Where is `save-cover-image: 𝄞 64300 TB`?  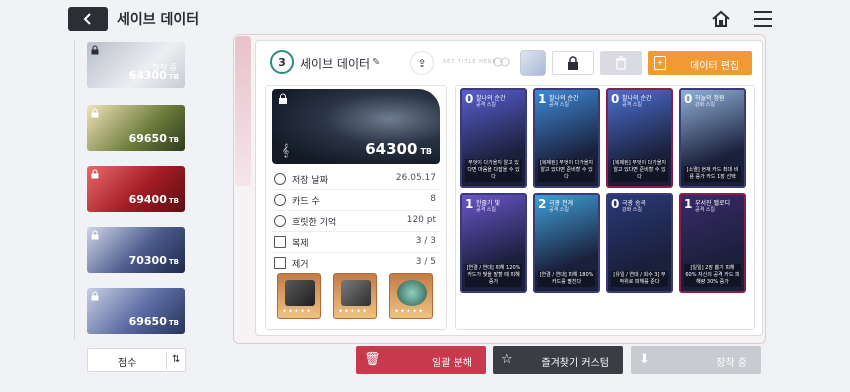
save-cover-image: 𝄞 64300 TB is located at coordinates (356, 126).